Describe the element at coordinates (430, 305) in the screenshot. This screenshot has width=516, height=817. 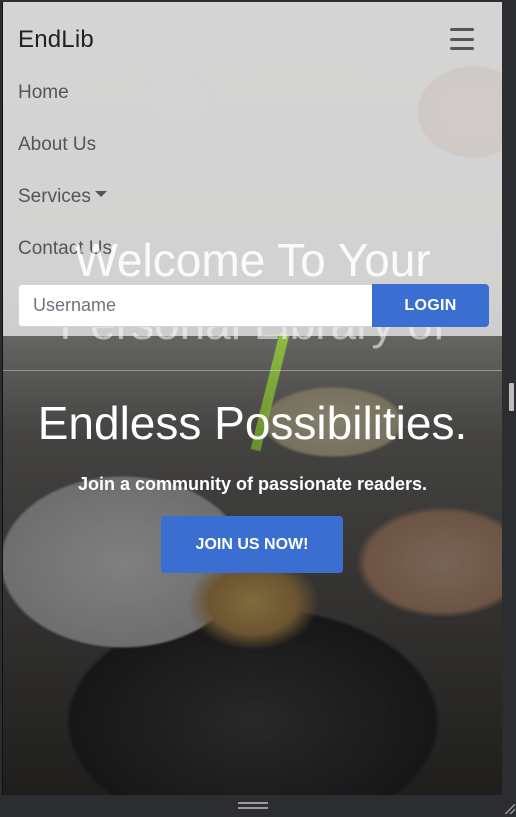
I see `login-button: LOGIN` at that location.